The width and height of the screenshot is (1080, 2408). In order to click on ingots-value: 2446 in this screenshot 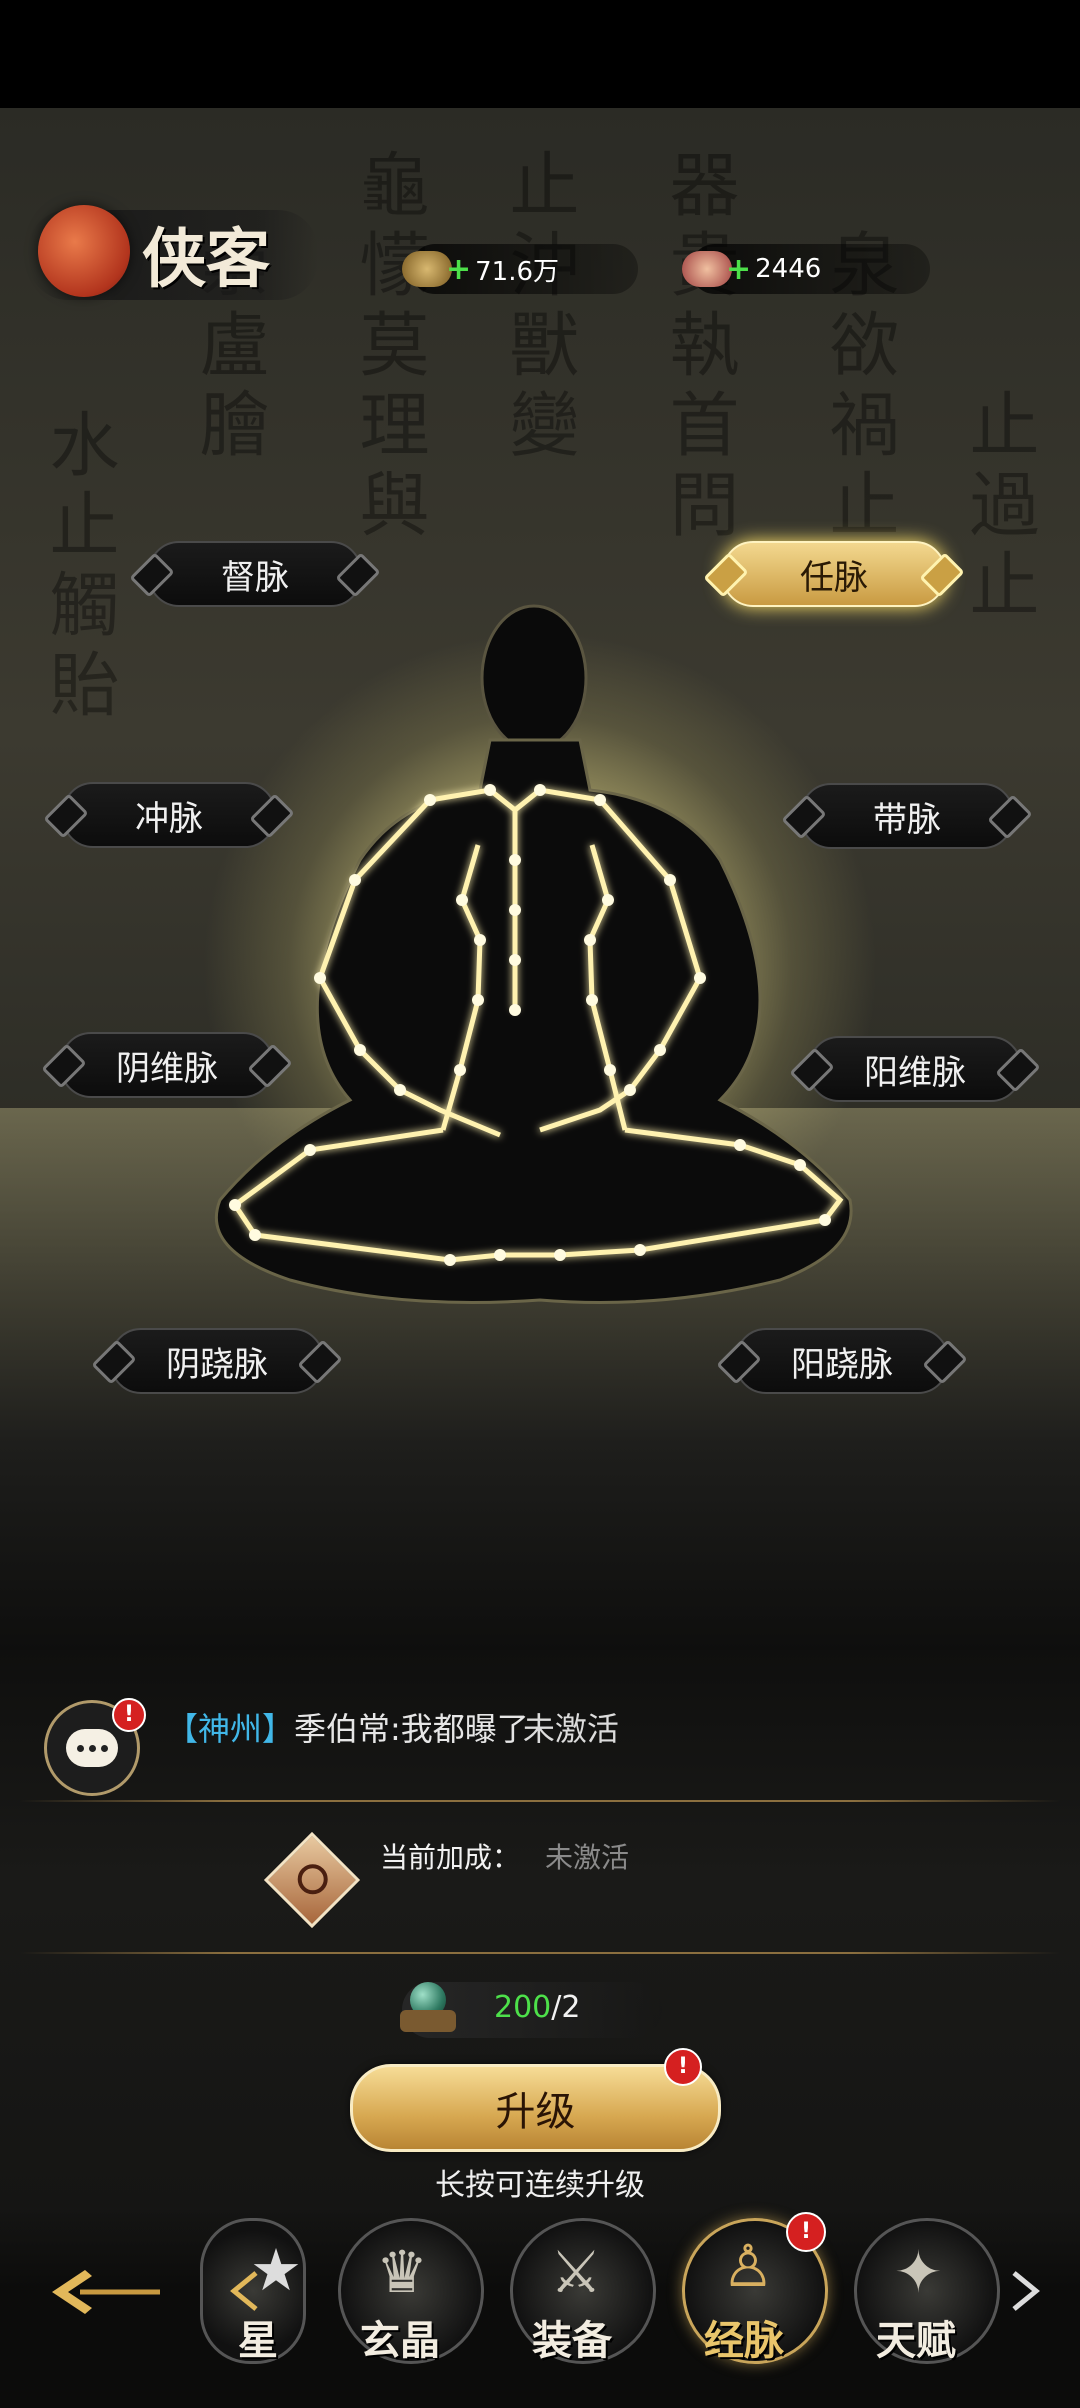, I will do `click(788, 269)`.